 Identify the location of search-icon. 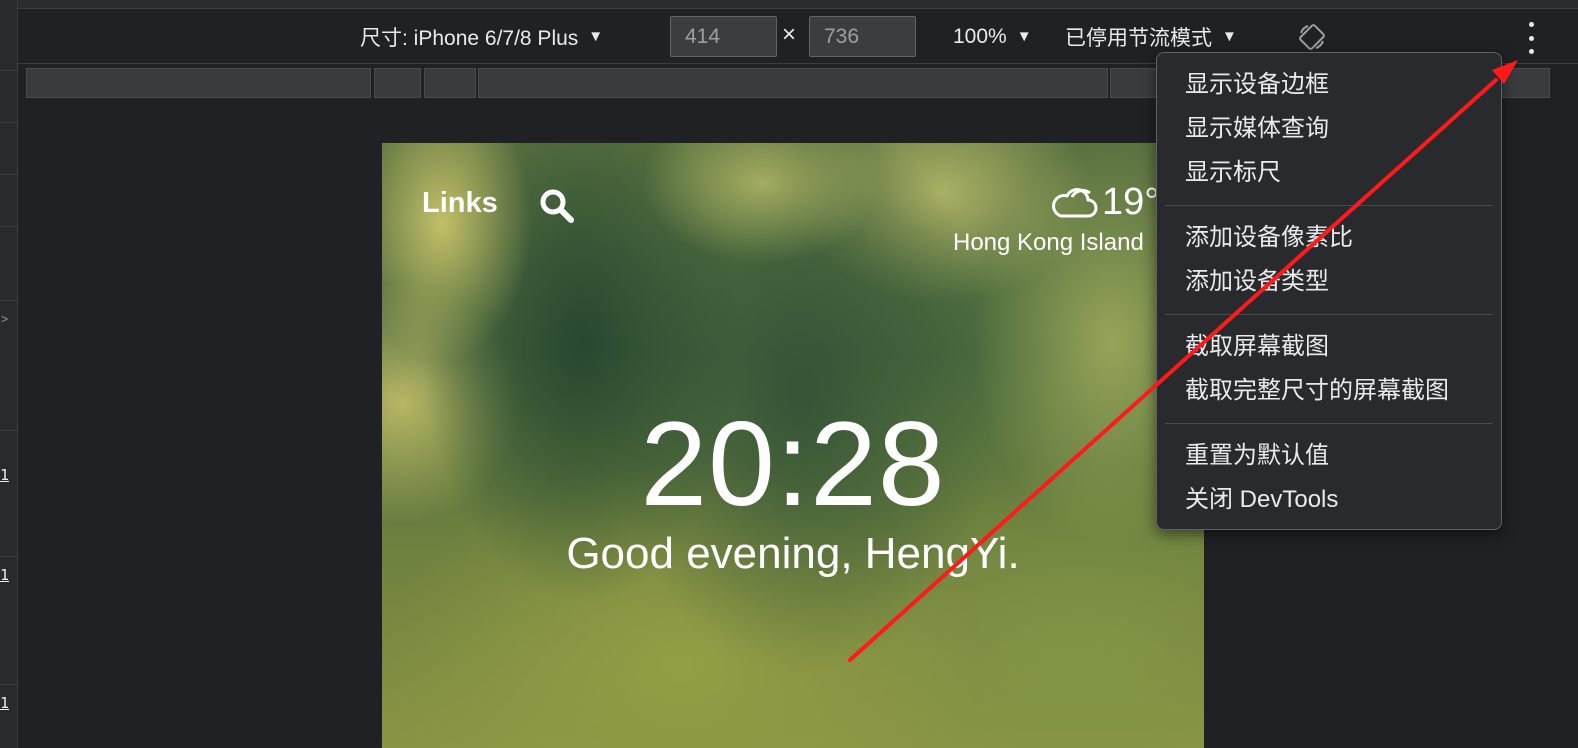
(557, 206).